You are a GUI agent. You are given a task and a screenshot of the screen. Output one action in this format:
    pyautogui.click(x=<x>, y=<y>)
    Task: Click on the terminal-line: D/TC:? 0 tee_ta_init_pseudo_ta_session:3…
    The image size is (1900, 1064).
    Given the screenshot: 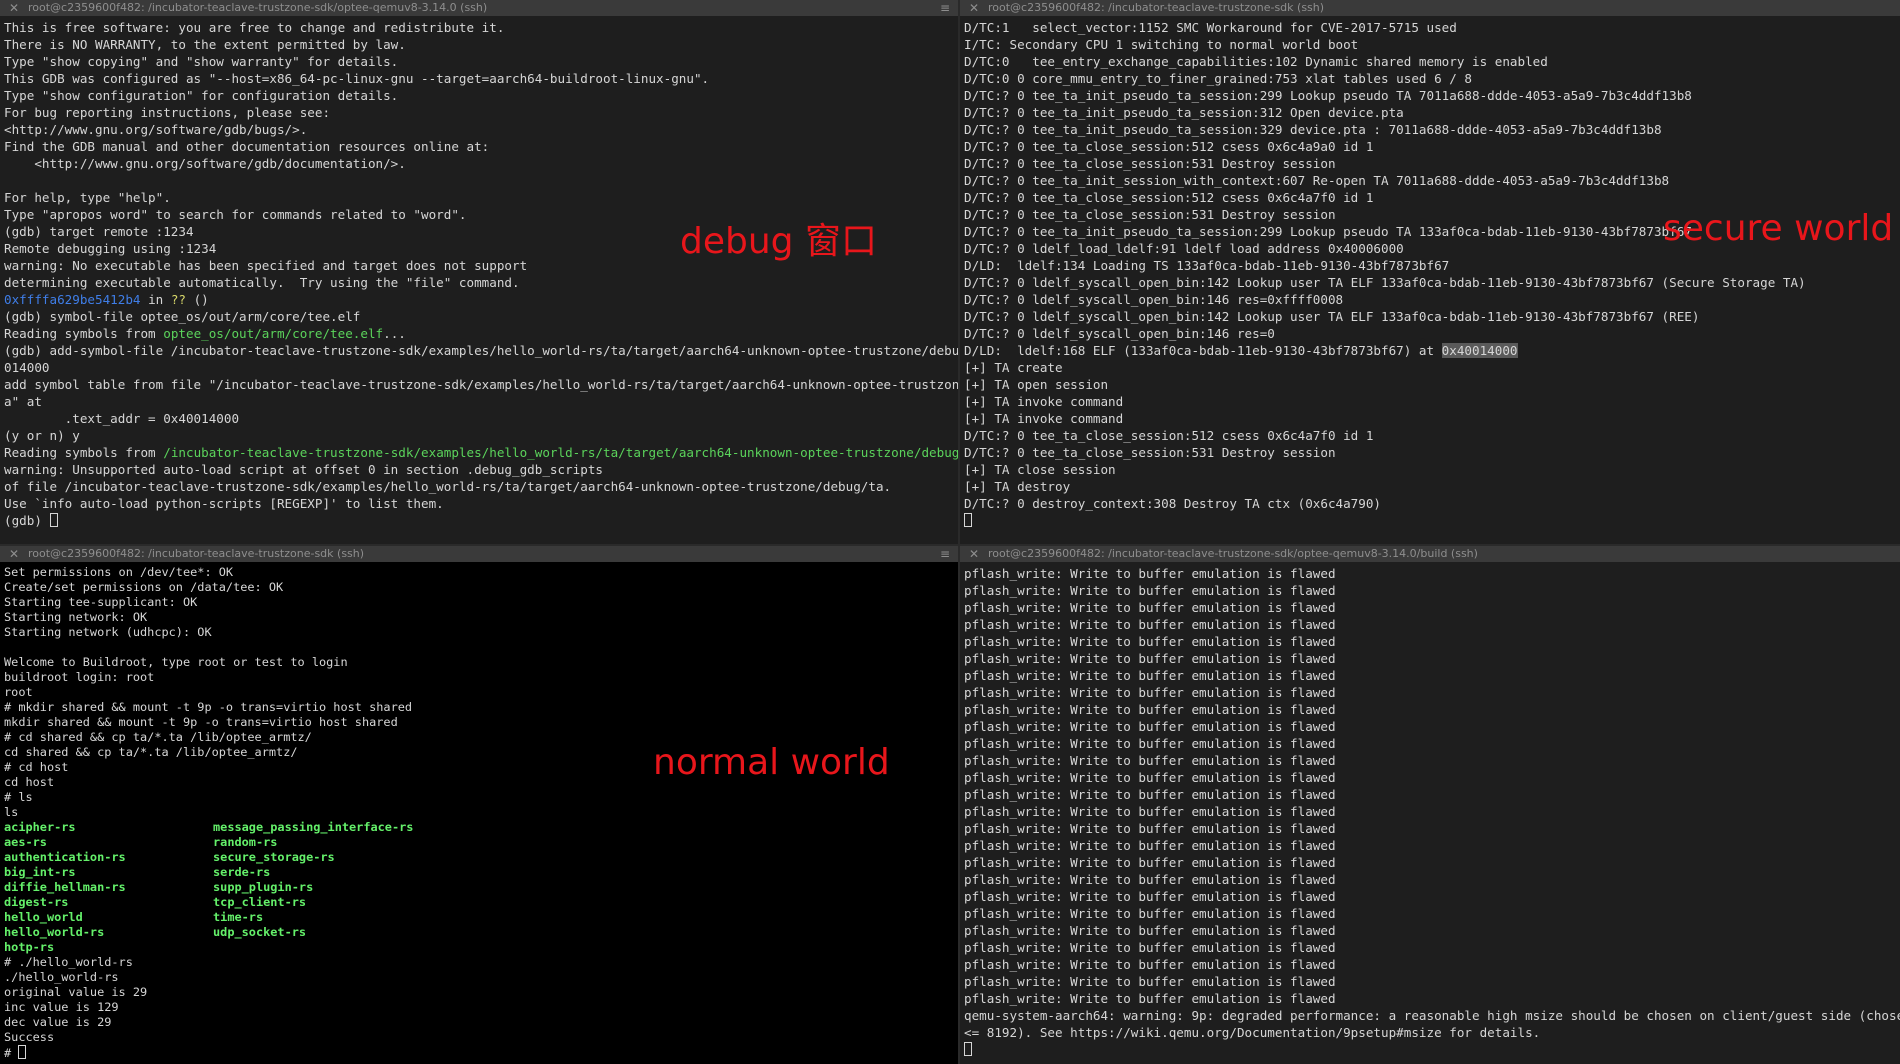 What is the action you would take?
    pyautogui.click(x=1432, y=129)
    